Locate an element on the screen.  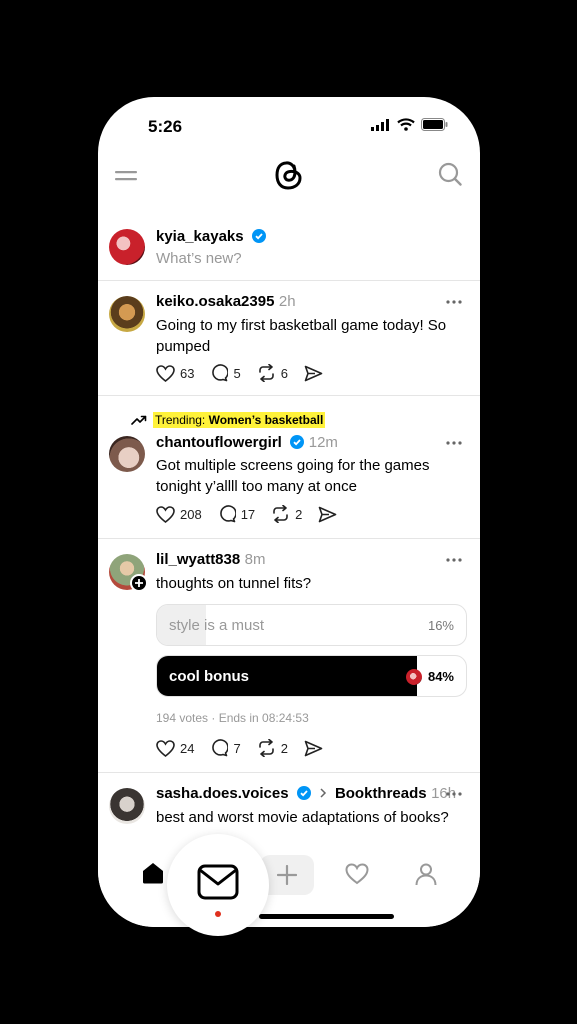
tab-bar is located at coordinates (289, 887).